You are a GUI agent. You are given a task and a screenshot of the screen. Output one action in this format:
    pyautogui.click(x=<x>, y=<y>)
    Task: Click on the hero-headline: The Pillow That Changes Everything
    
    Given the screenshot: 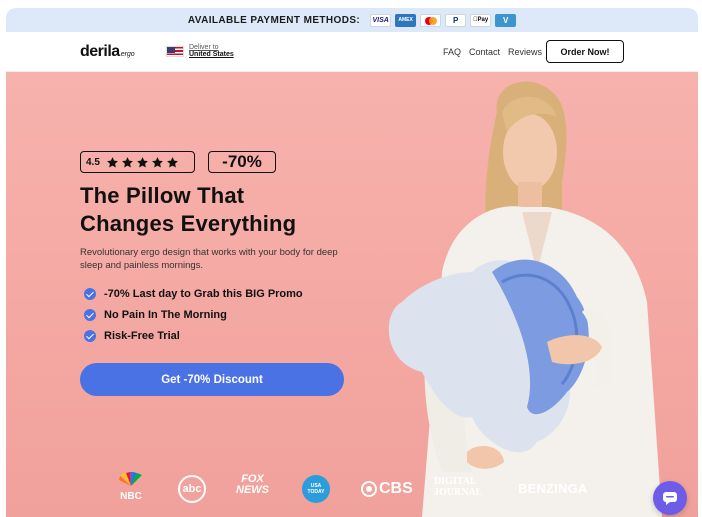 What is the action you would take?
    pyautogui.click(x=230, y=210)
    